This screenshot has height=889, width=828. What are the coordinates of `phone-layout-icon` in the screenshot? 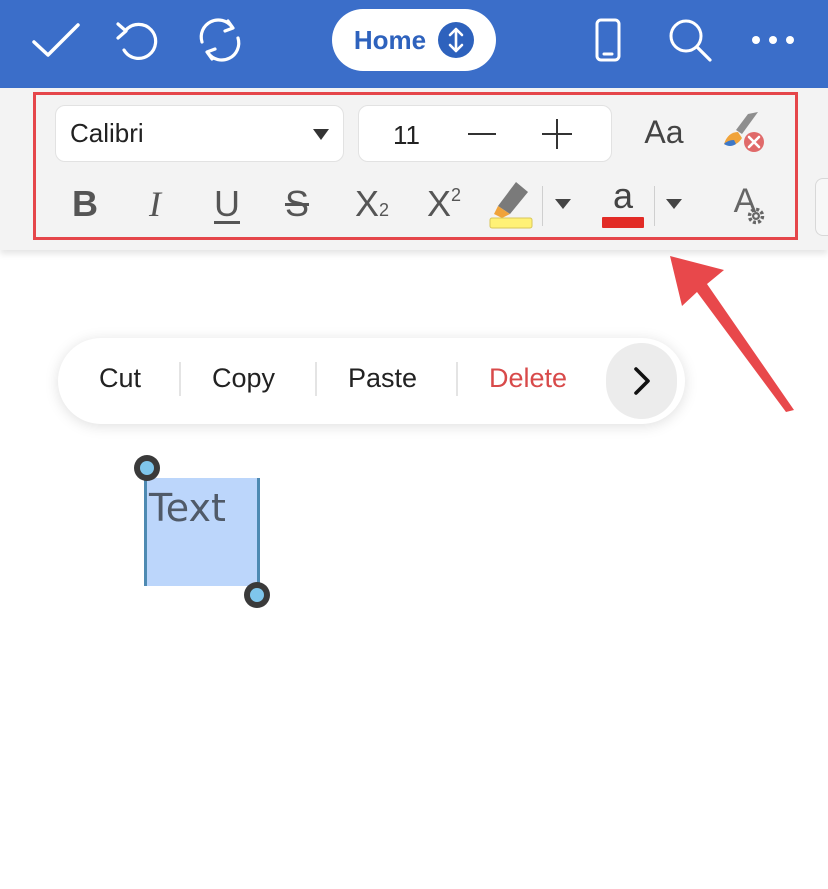 It's located at (608, 40).